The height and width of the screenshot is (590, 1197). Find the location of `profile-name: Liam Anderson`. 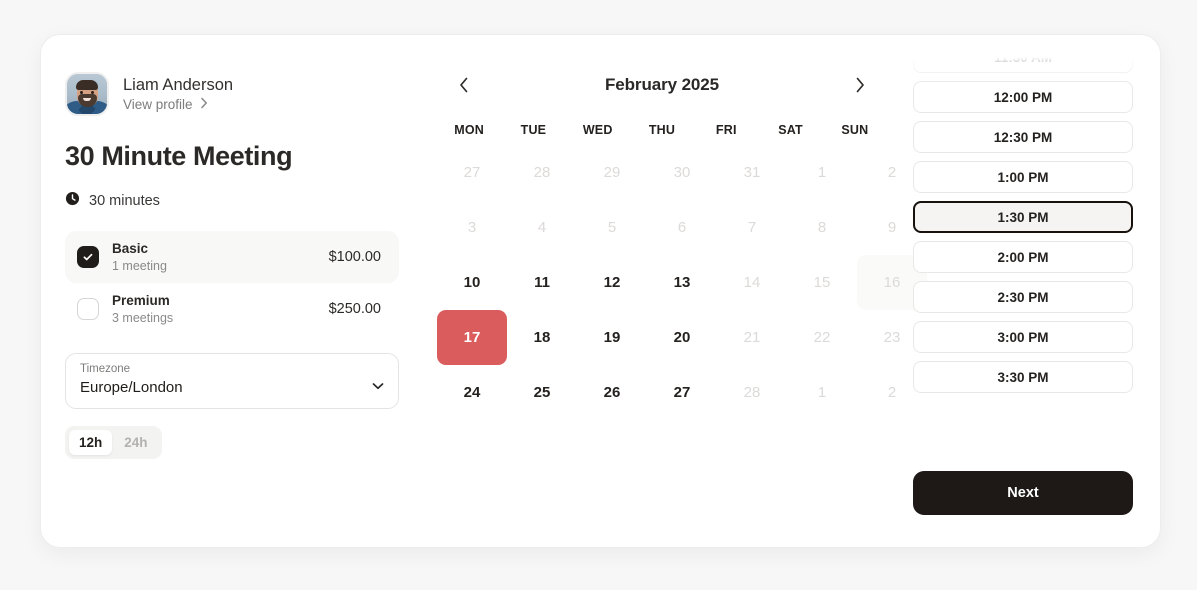

profile-name: Liam Anderson is located at coordinates (178, 84).